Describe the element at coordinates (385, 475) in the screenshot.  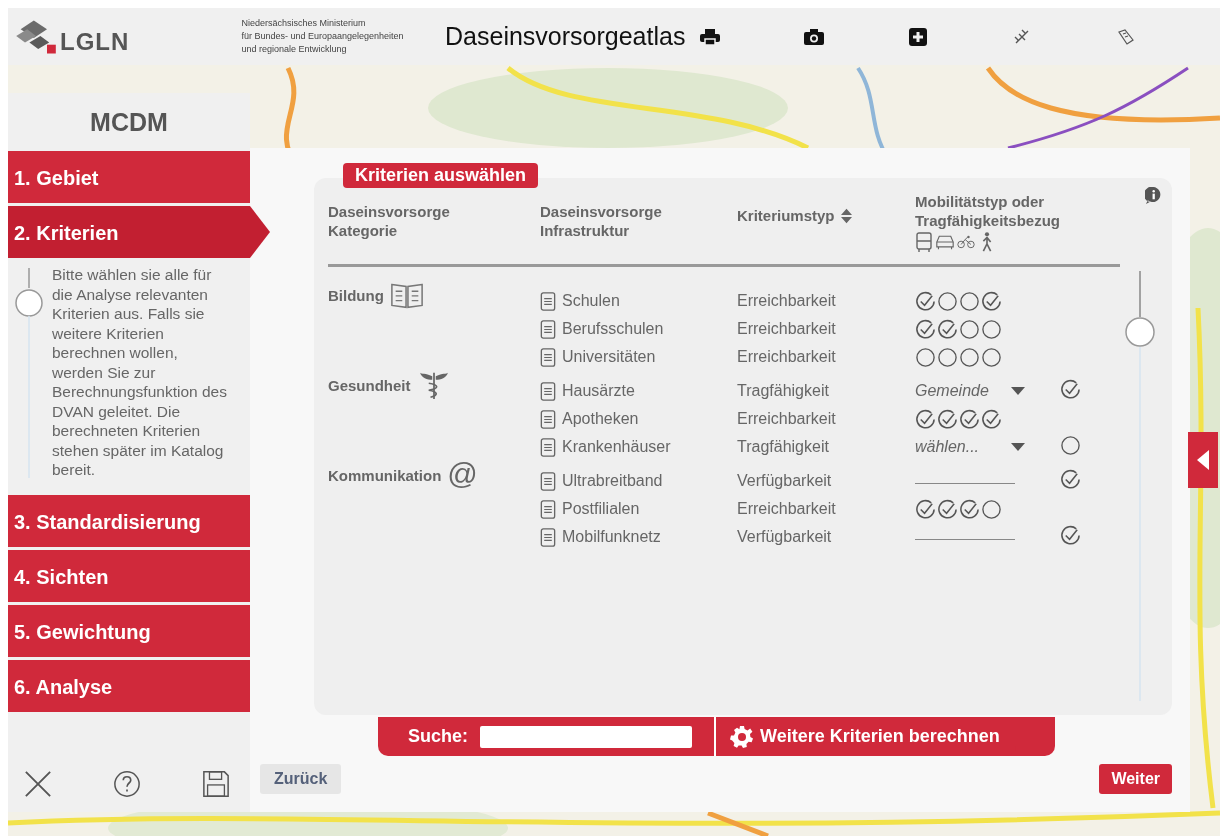
I see `category-label: Kommunikation` at that location.